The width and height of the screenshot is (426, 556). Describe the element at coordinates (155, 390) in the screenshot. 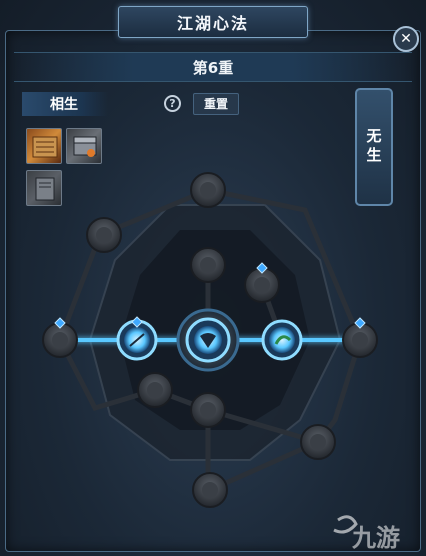

I see `skill-node-lower-left` at that location.